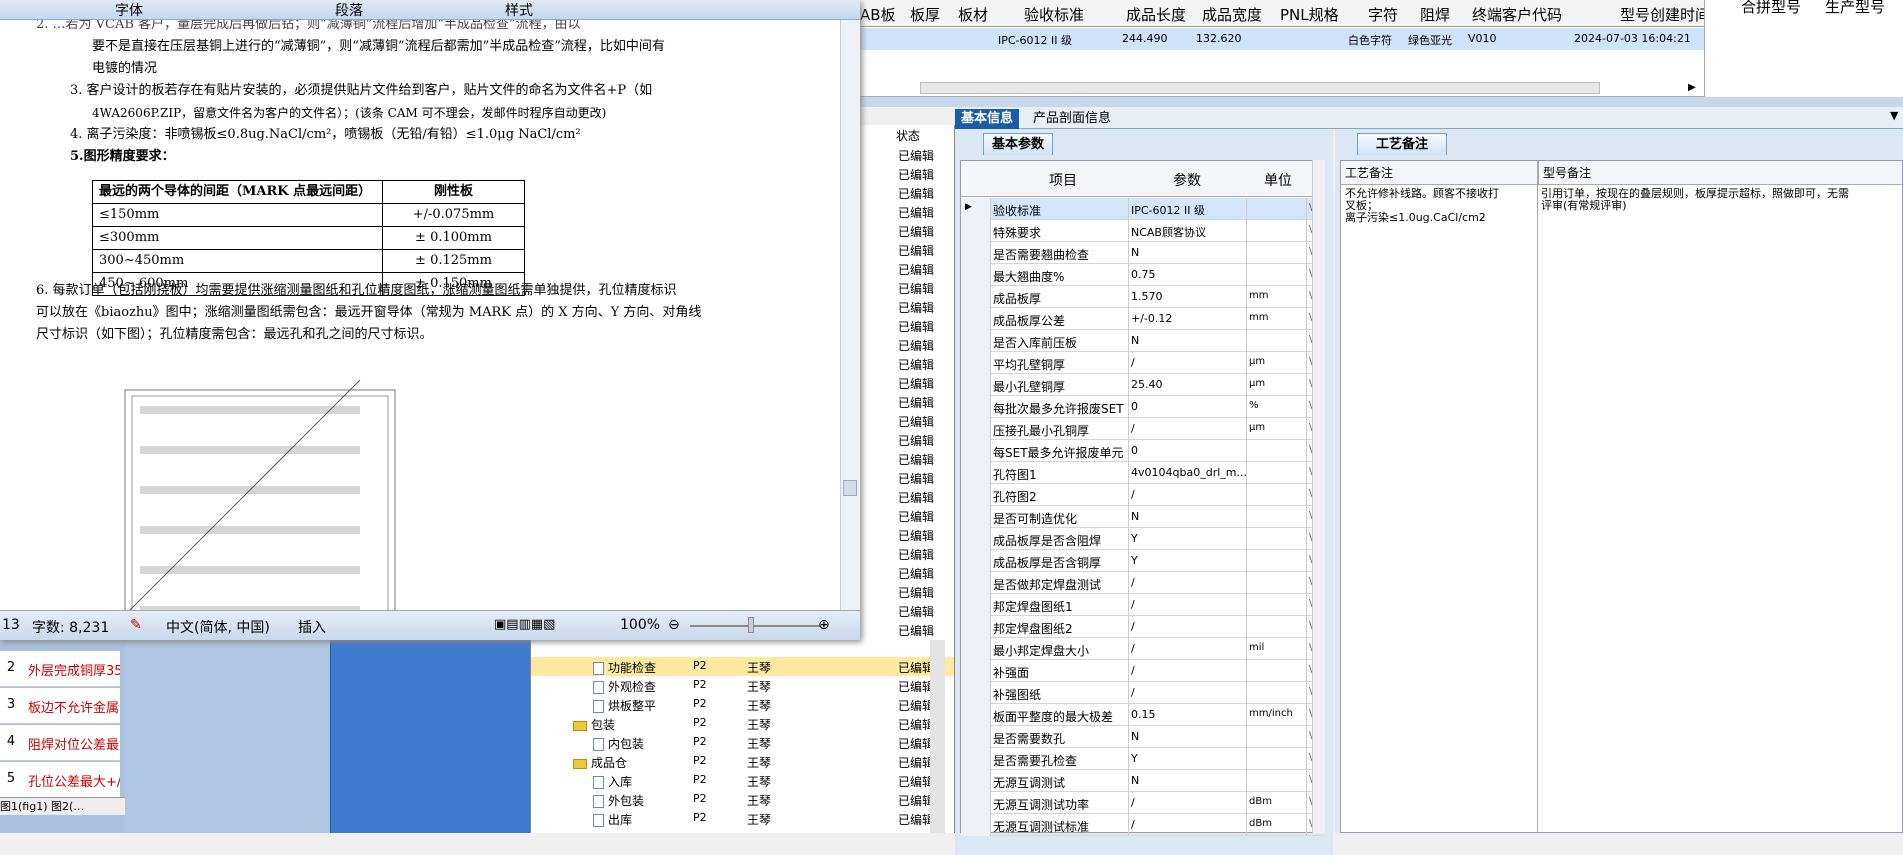 The height and width of the screenshot is (855, 1903). What do you see at coordinates (925, 14) in the screenshot?
I see `col-thickness: 板厚` at bounding box center [925, 14].